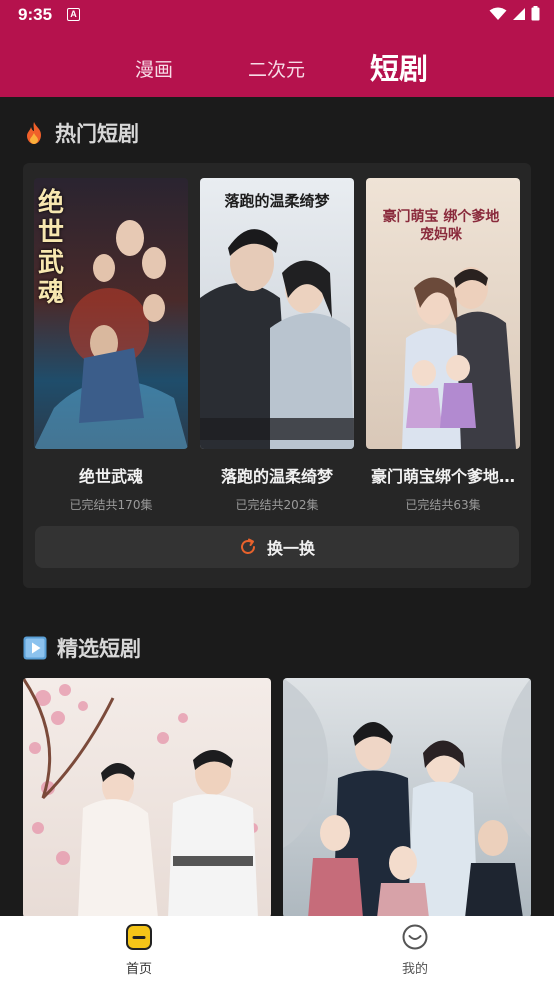  I want to click on drama-title: 绝世武魂, so click(110, 476).